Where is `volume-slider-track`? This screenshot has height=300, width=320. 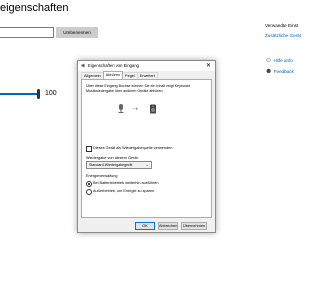
volume-slider-track is located at coordinates (19, 94).